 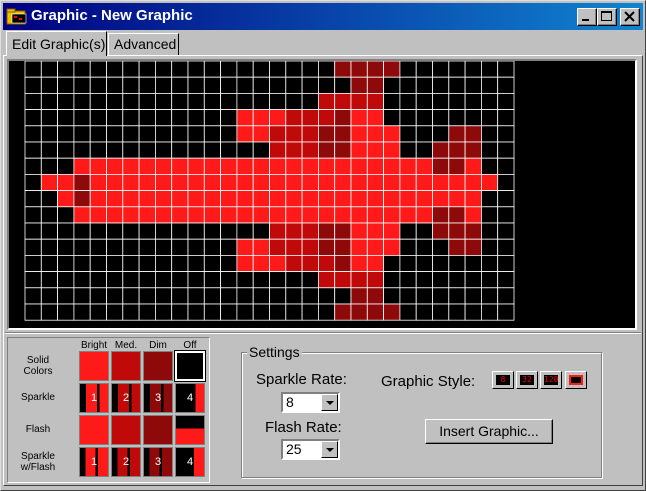 What do you see at coordinates (323, 16) in the screenshot?
I see `title-bar: Graphic - New Graphic` at bounding box center [323, 16].